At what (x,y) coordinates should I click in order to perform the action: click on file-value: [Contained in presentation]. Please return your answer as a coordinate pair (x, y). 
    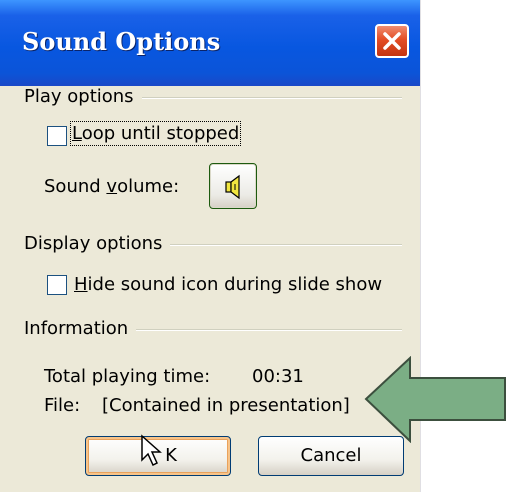
    Looking at the image, I should click on (226, 405).